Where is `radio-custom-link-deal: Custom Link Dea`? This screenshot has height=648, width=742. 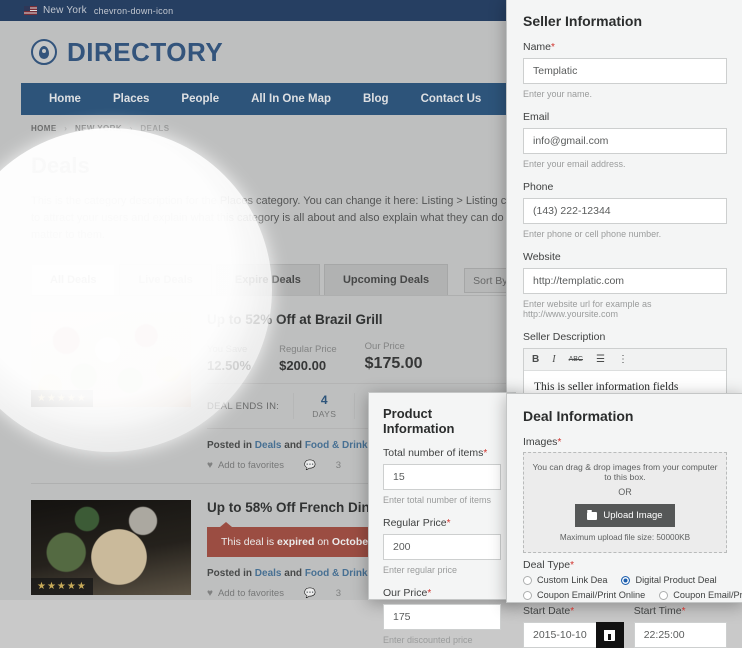 radio-custom-link-deal: Custom Link Dea is located at coordinates (565, 580).